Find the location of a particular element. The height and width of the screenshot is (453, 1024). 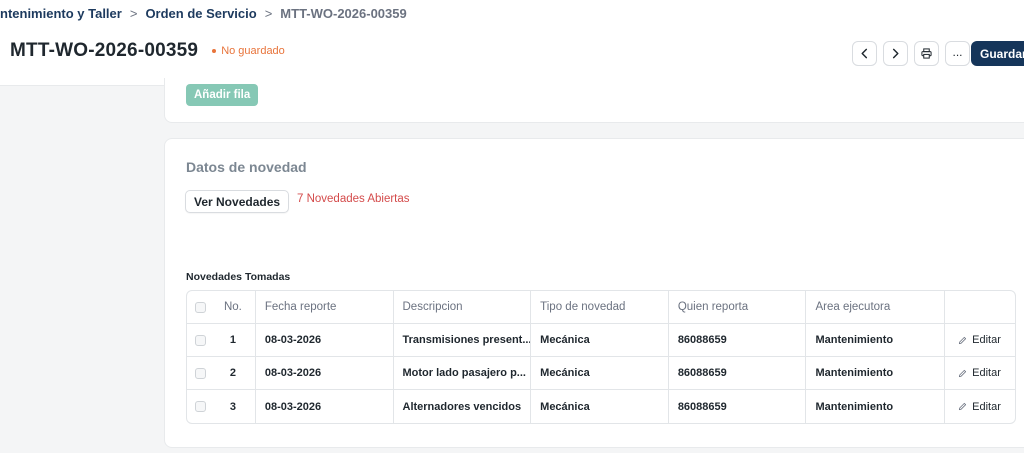

row-number: 3 is located at coordinates (233, 406).